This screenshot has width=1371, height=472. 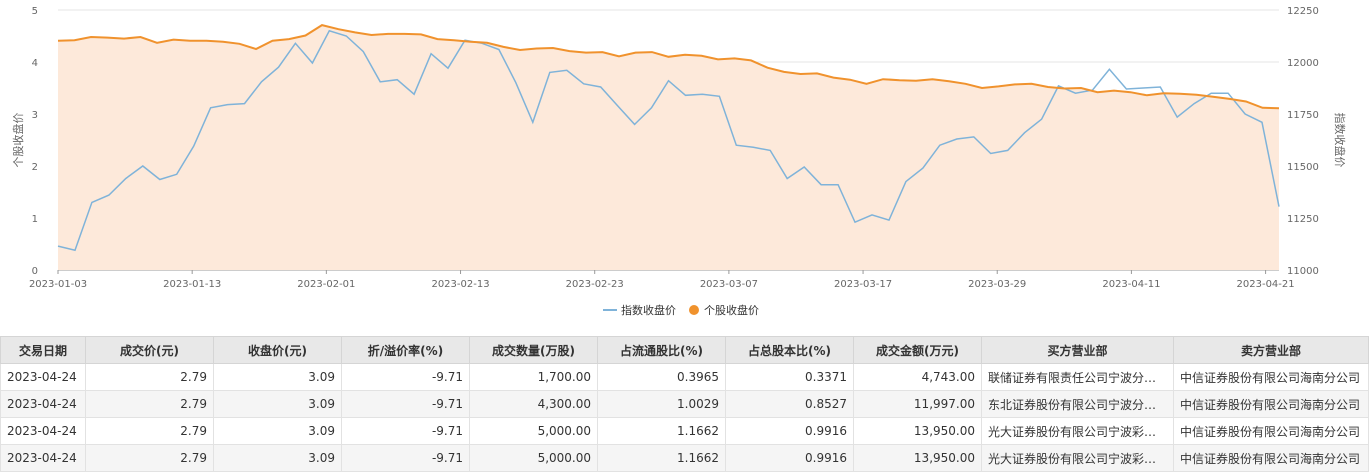 I want to click on y-right-tick-label: 11000, so click(x=1303, y=271).